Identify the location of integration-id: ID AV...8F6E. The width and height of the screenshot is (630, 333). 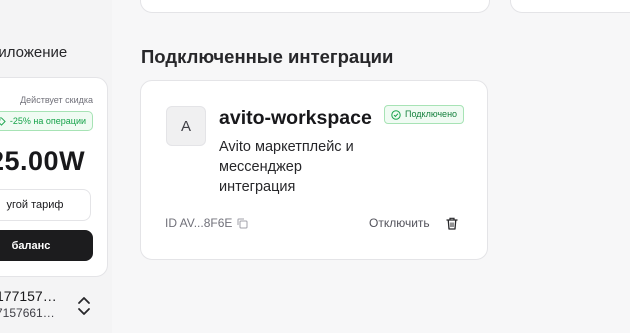
(206, 223).